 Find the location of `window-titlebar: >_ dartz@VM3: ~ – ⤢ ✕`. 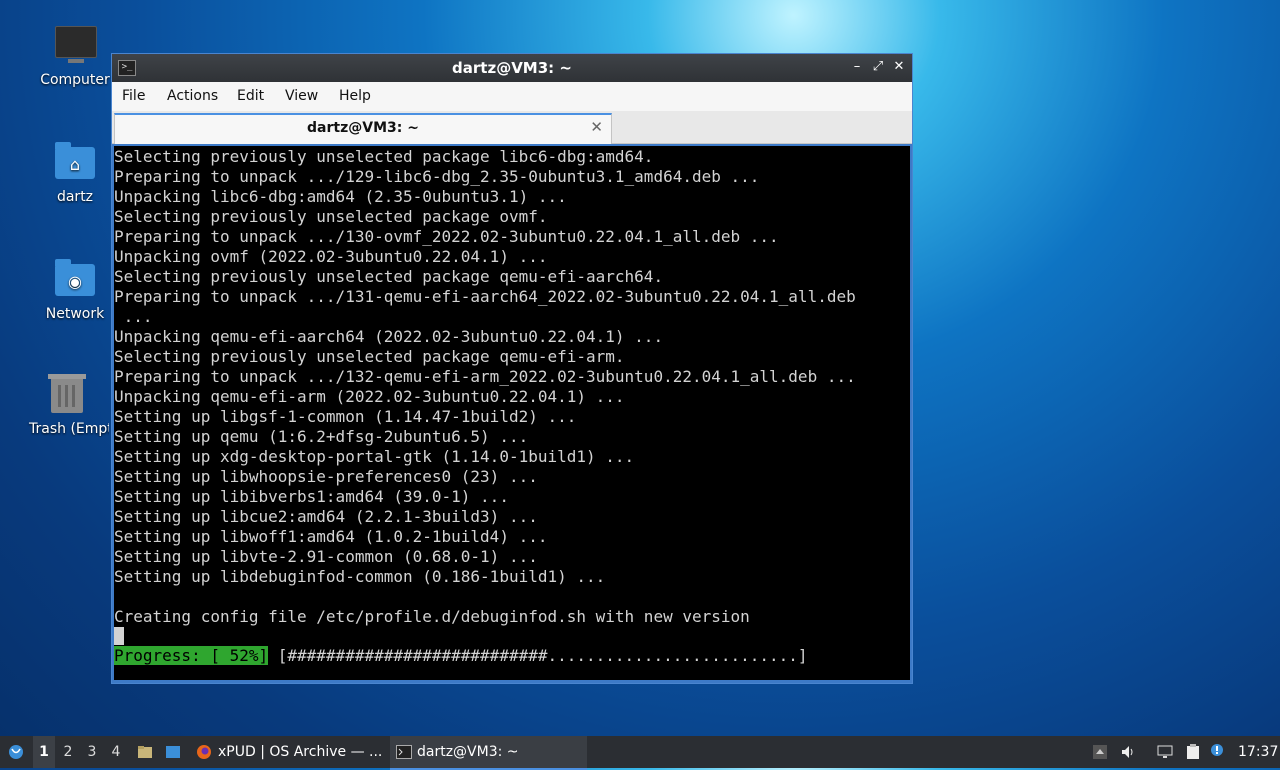

window-titlebar: >_ dartz@VM3: ~ – ⤢ ✕ is located at coordinates (512, 68).